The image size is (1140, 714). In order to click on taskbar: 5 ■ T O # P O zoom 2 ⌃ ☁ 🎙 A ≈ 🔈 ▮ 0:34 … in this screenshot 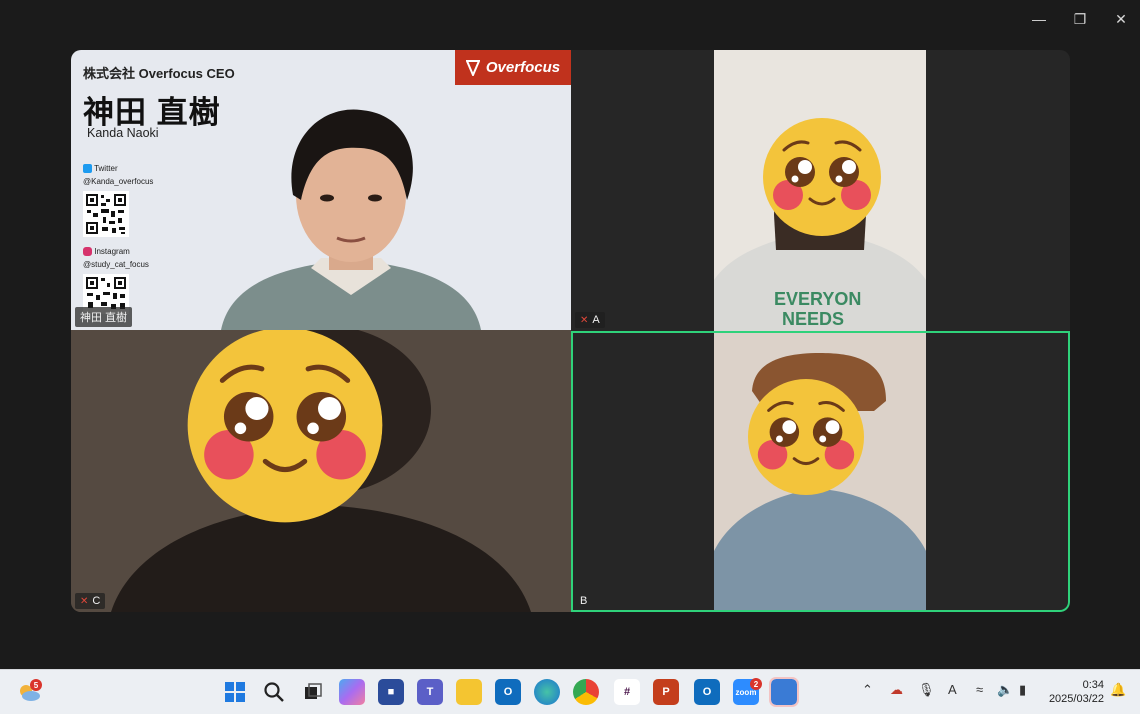, I will do `click(570, 691)`.